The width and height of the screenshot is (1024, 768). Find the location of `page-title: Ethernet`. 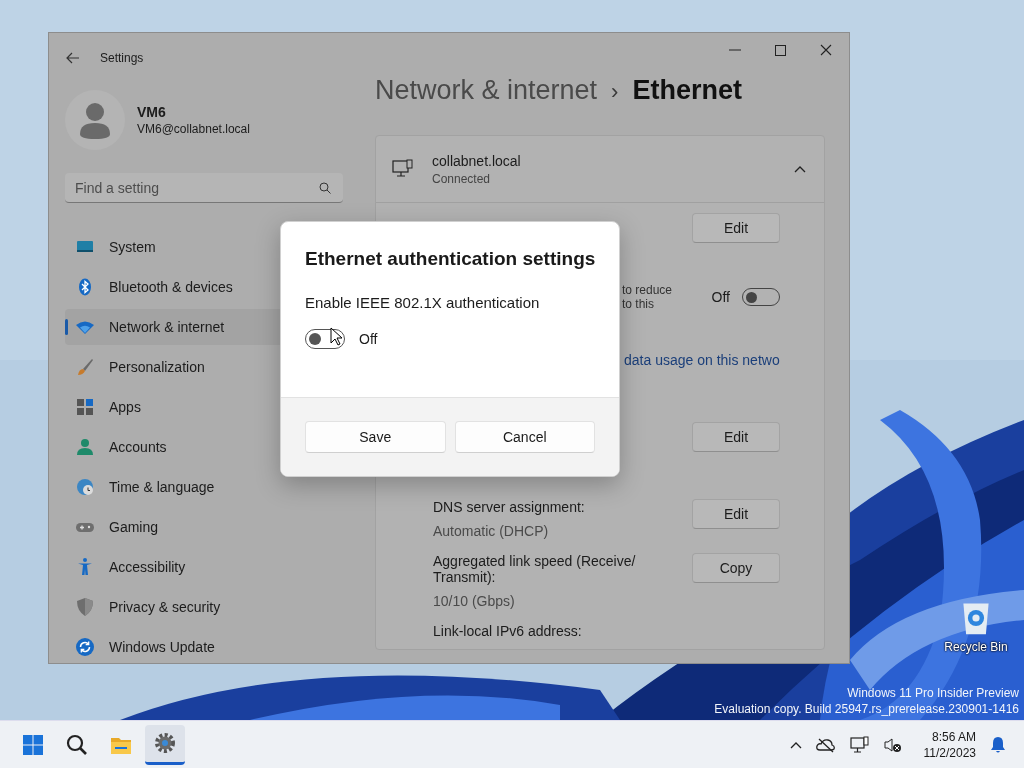

page-title: Ethernet is located at coordinates (687, 90).